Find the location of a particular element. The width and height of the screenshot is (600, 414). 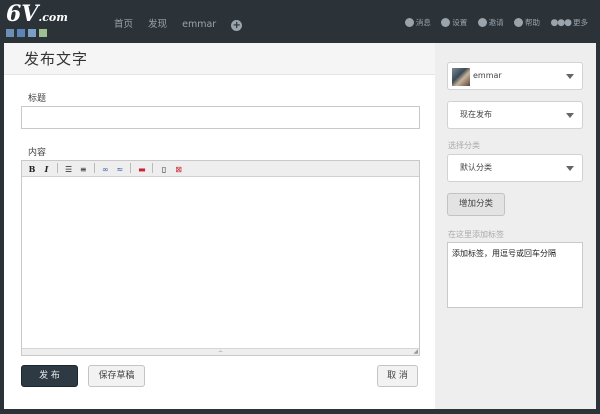

title-label: 标题 is located at coordinates (37, 99).